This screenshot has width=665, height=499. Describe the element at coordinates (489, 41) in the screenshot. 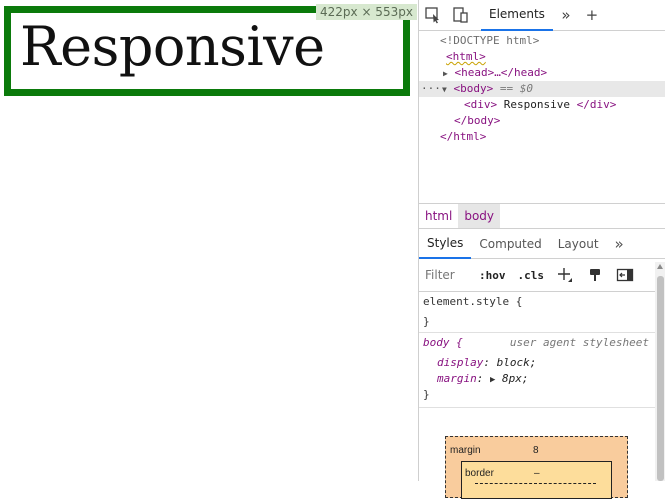

I see `dom-doctype: <!DOCTYPE html>` at that location.